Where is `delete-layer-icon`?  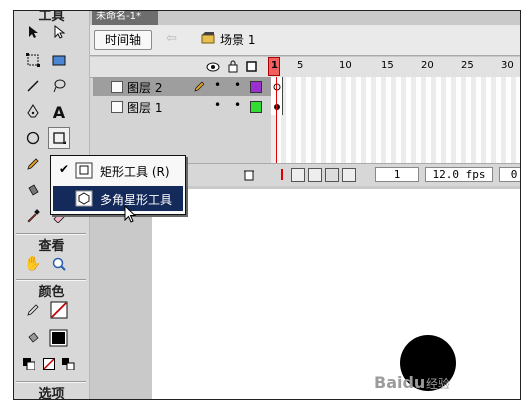
delete-layer-icon is located at coordinates (249, 174).